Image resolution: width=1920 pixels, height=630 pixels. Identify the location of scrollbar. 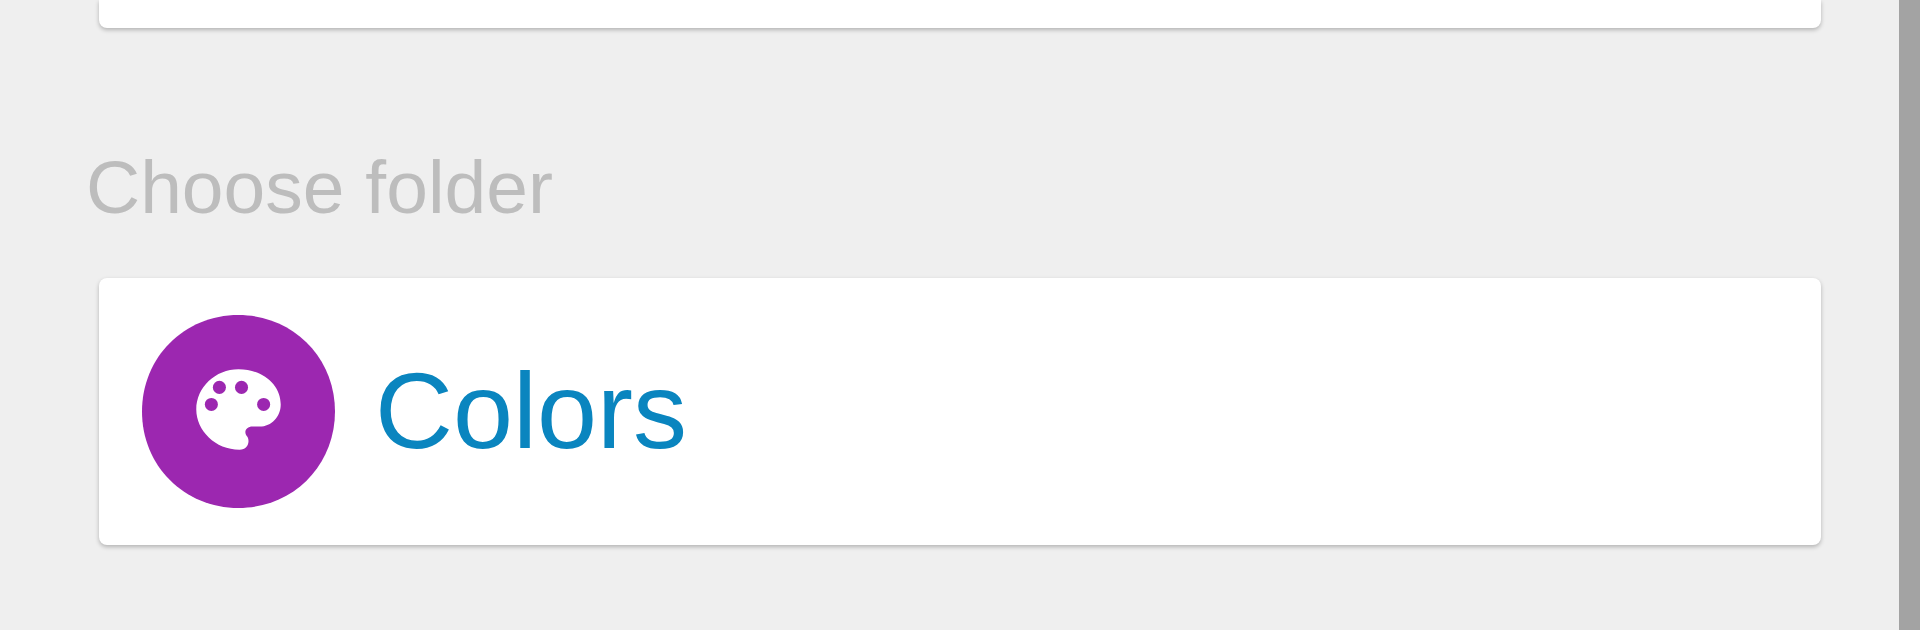
(1909, 315).